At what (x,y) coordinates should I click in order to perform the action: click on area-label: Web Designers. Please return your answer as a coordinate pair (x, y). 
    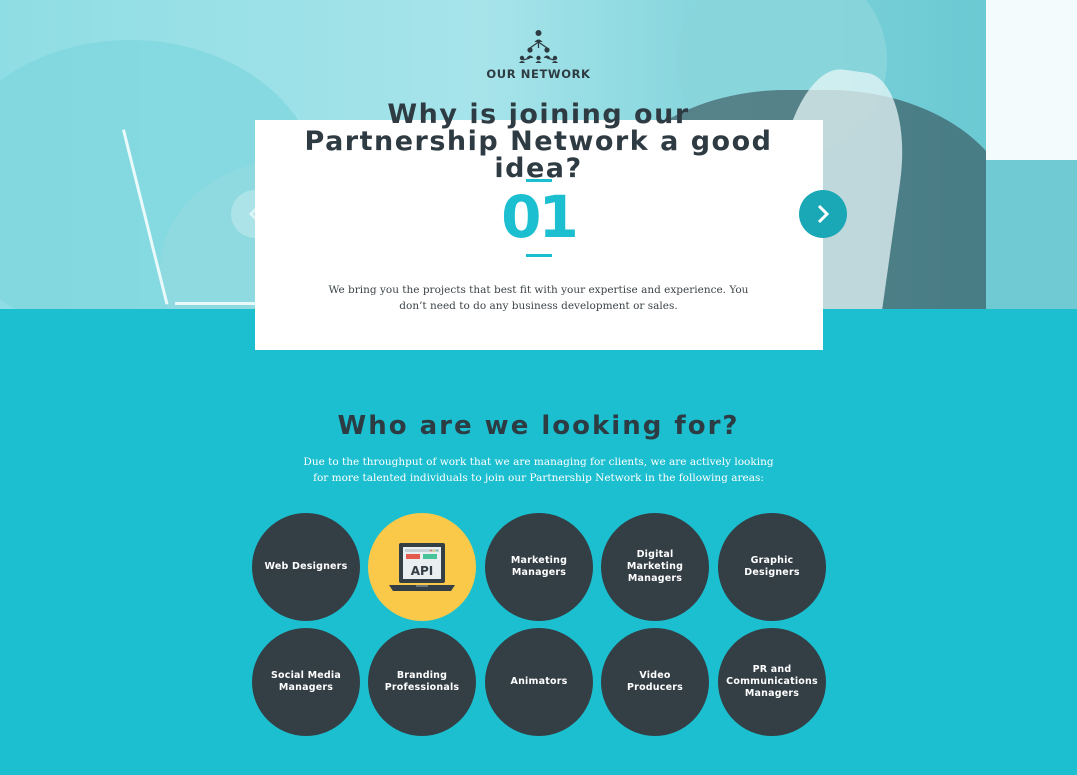
    Looking at the image, I should click on (306, 566).